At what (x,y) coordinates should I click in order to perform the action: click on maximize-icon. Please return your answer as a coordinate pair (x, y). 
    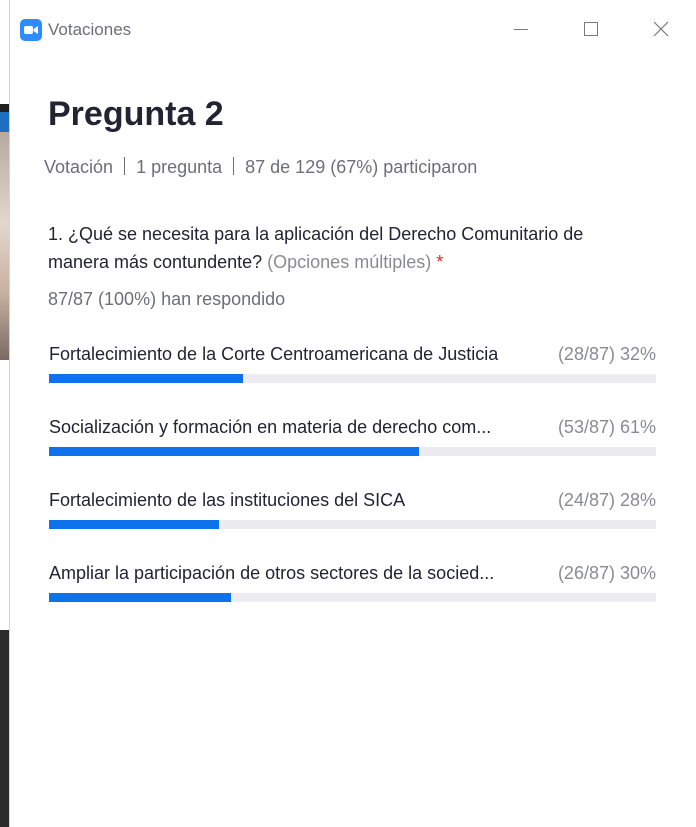
    Looking at the image, I should click on (591, 29).